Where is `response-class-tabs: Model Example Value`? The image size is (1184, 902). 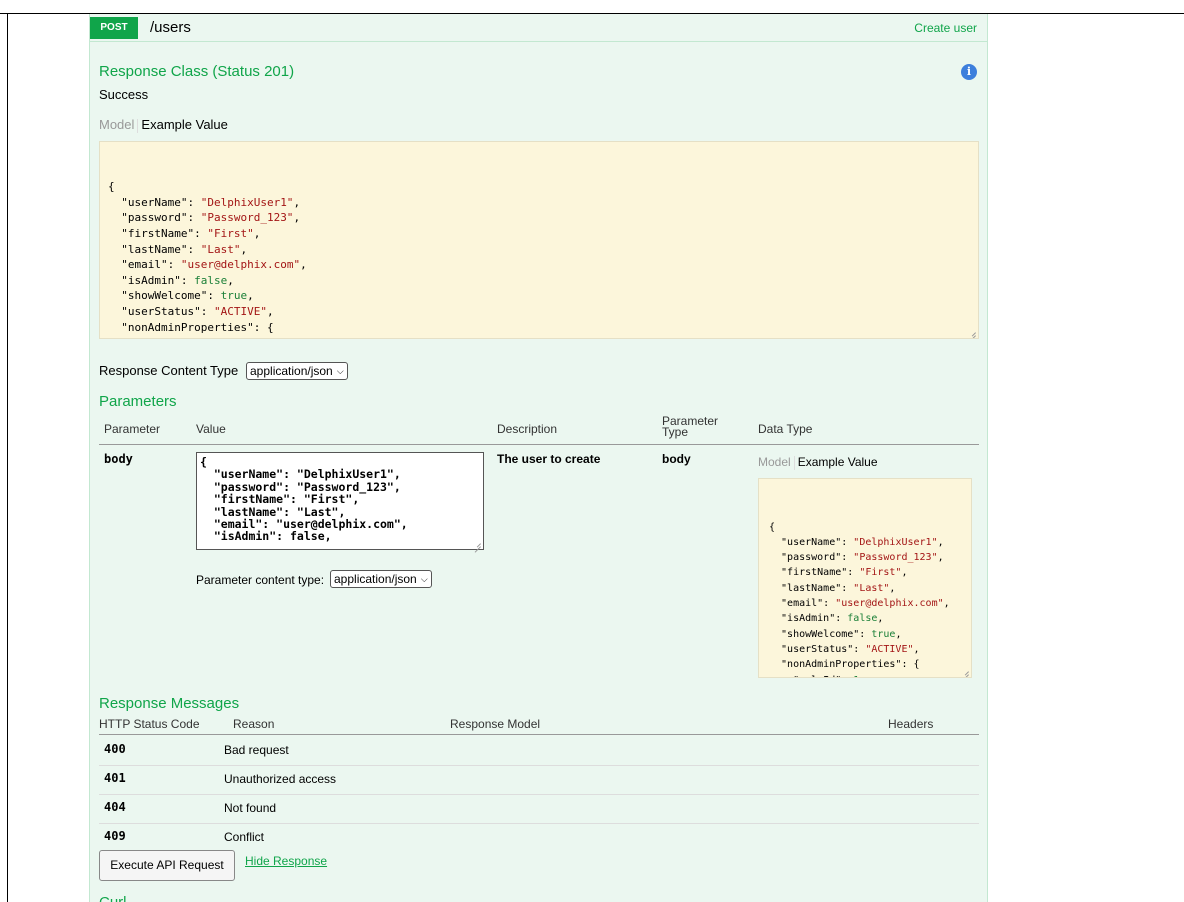
response-class-tabs: Model Example Value is located at coordinates (163, 125).